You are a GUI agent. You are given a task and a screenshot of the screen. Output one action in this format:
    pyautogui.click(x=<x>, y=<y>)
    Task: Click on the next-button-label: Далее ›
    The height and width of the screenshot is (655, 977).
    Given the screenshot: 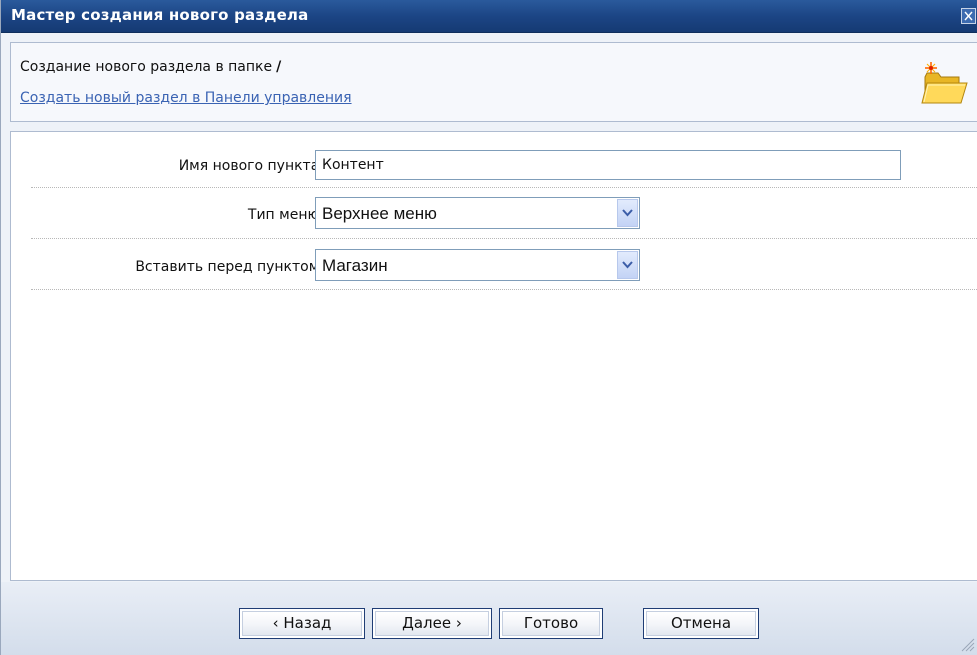 What is the action you would take?
    pyautogui.click(x=432, y=623)
    